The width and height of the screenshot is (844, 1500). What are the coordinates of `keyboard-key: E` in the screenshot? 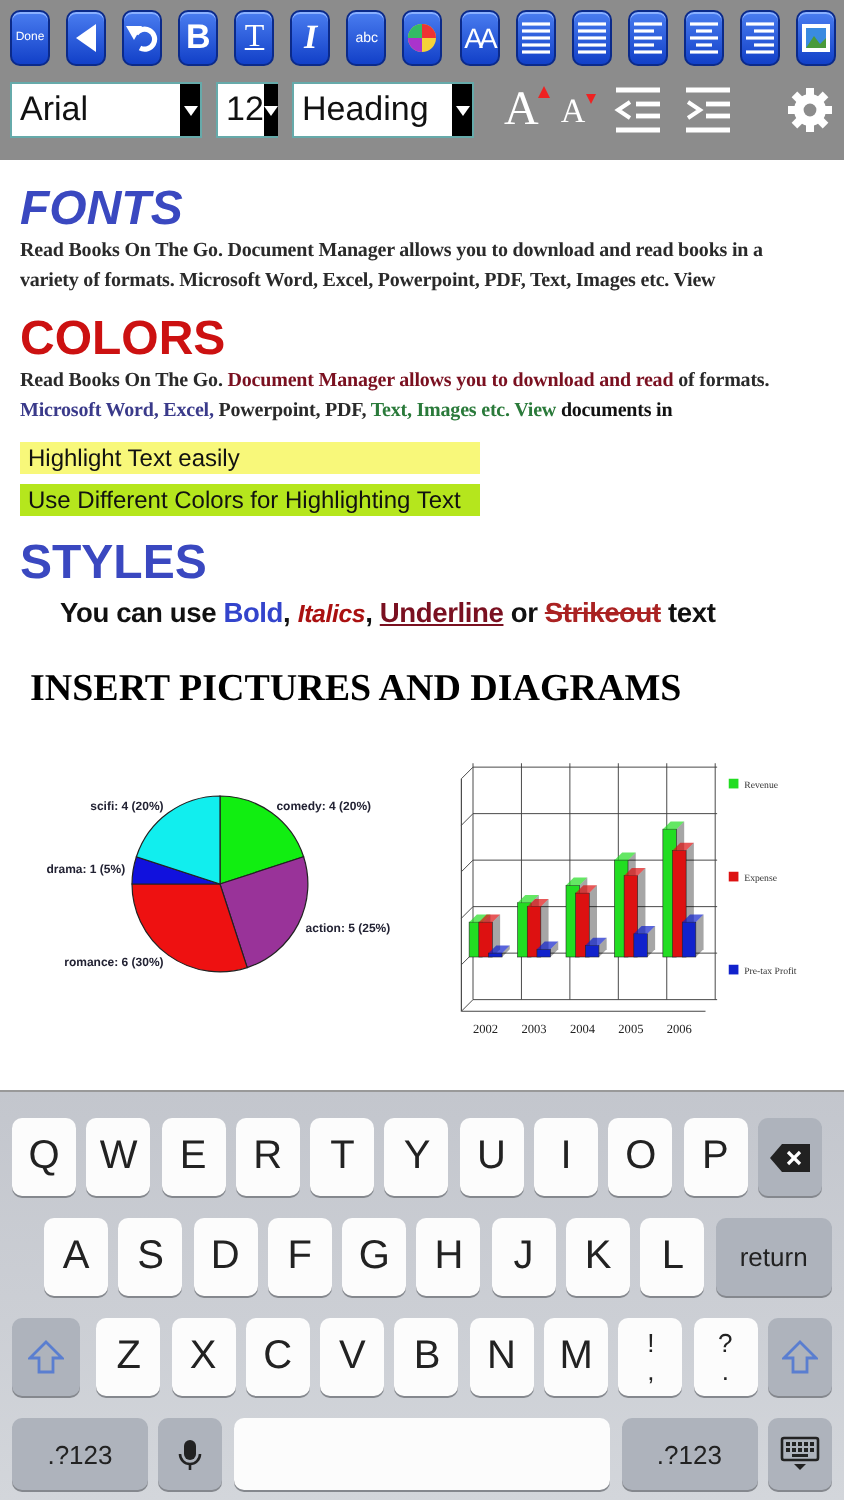 It's located at (193, 1157).